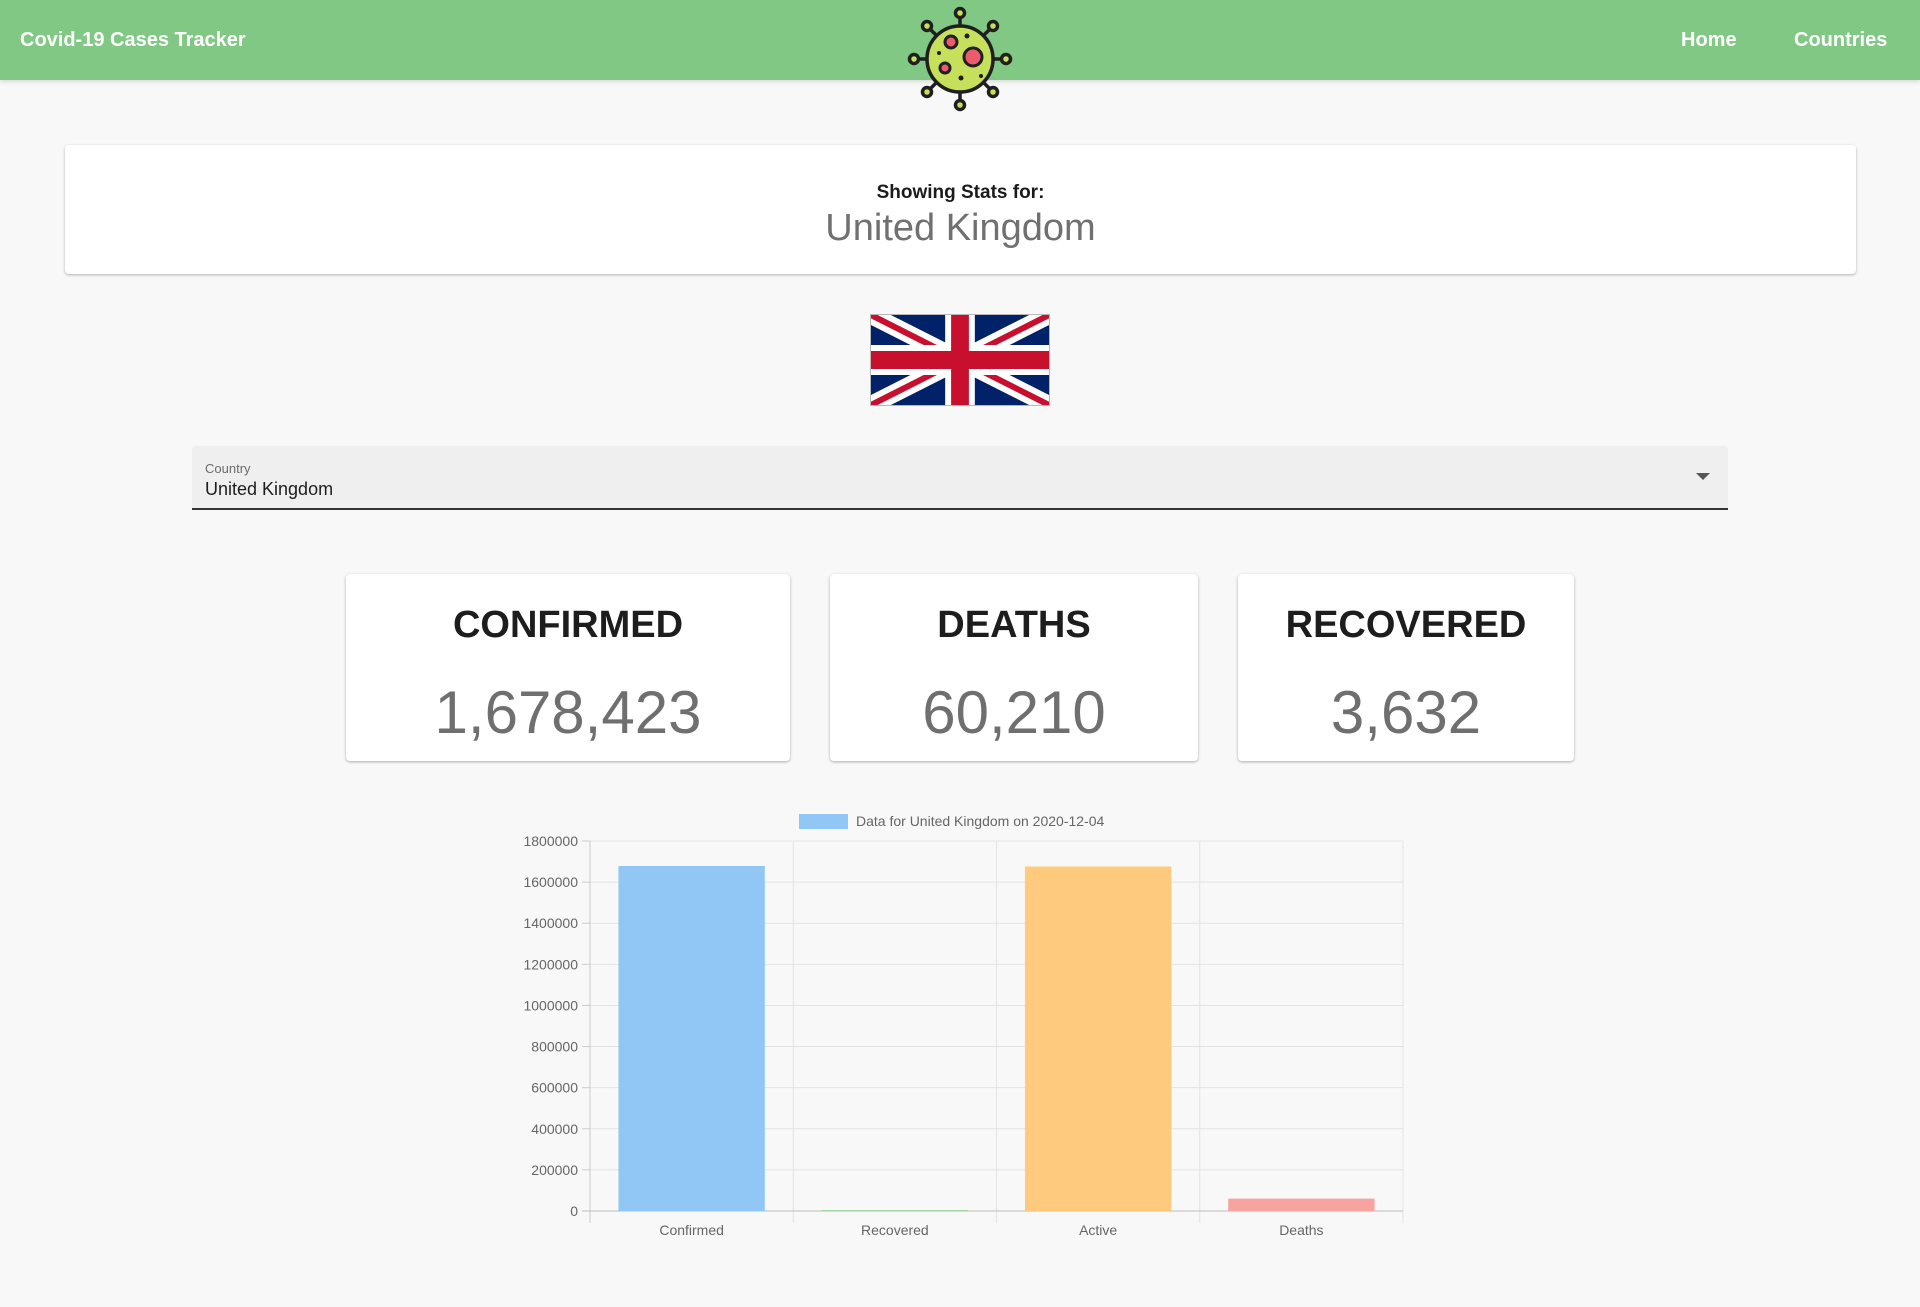  Describe the element at coordinates (550, 841) in the screenshot. I see `y-tick-label: 1800000` at that location.